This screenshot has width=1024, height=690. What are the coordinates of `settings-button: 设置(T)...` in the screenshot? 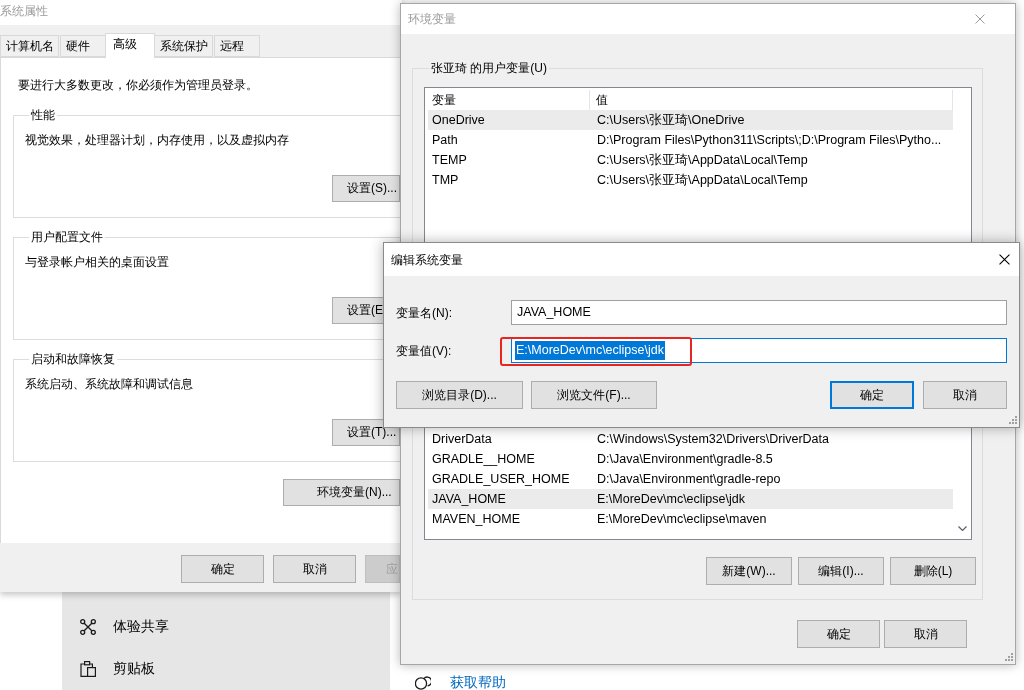 It's located at (366, 432).